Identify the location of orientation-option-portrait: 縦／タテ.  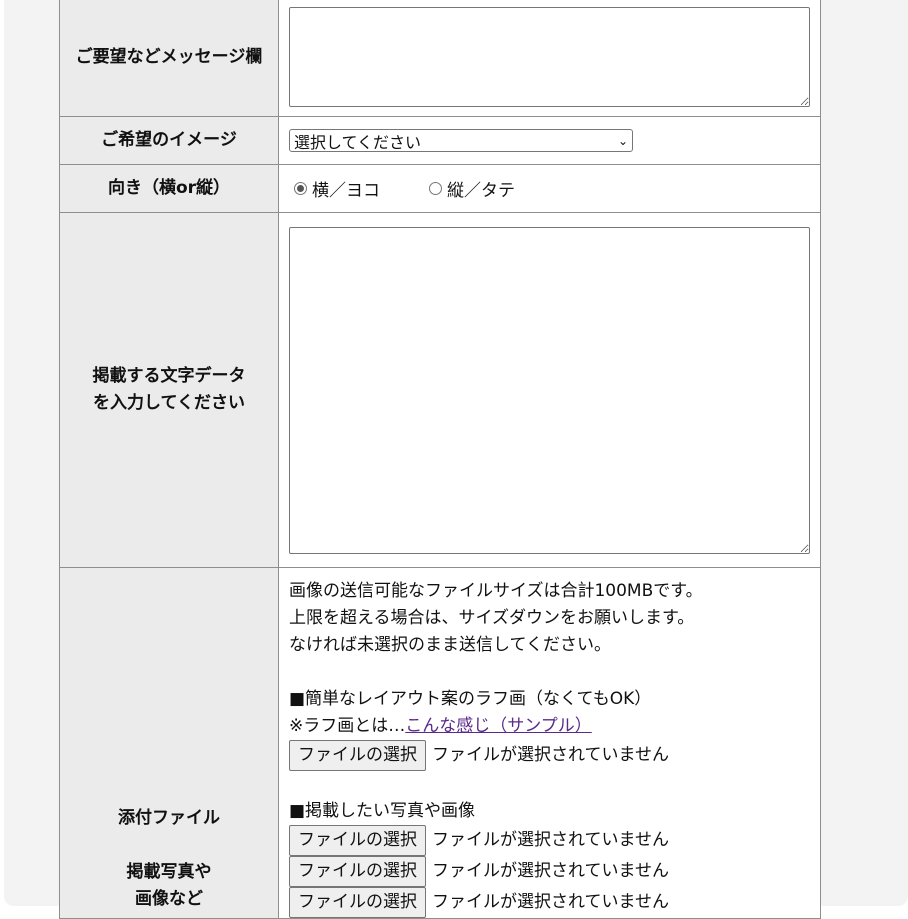
(469, 188).